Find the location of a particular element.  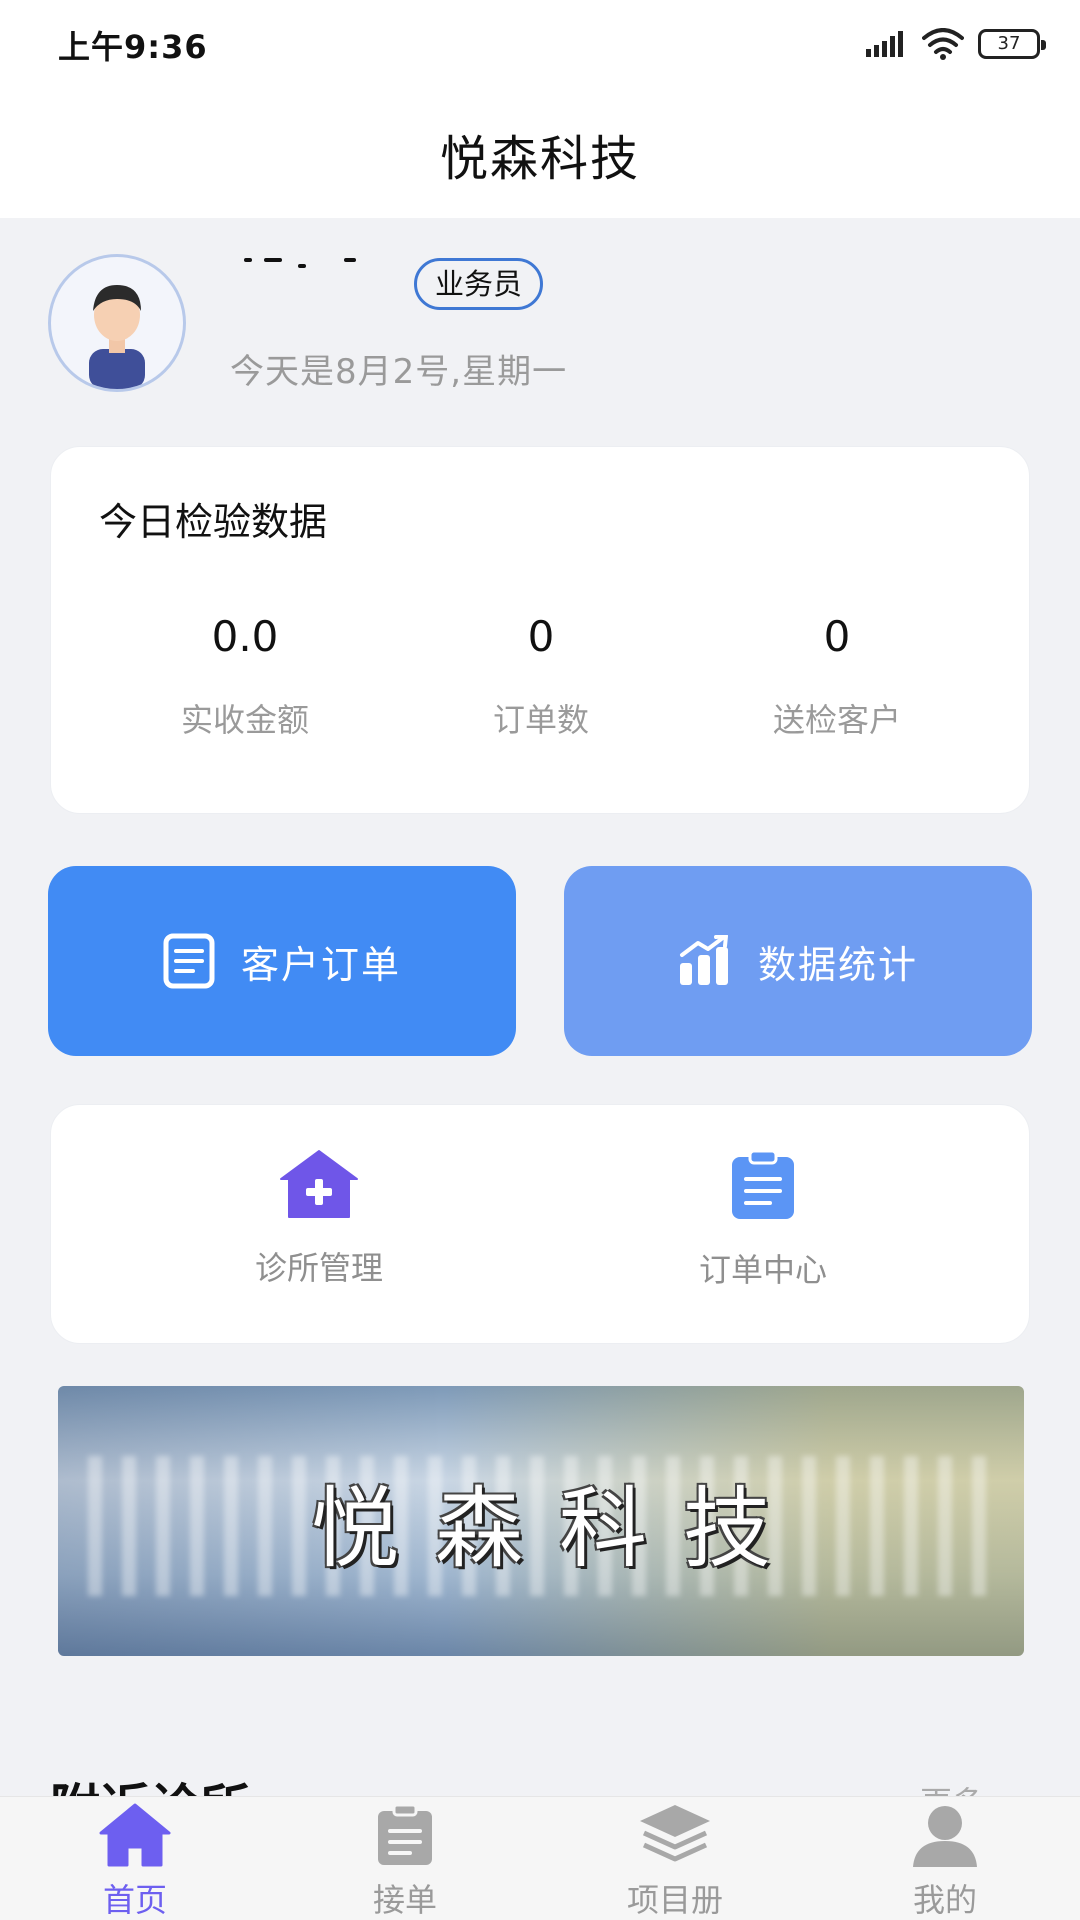

customer-orders-label: 客户订单 is located at coordinates (320, 964).